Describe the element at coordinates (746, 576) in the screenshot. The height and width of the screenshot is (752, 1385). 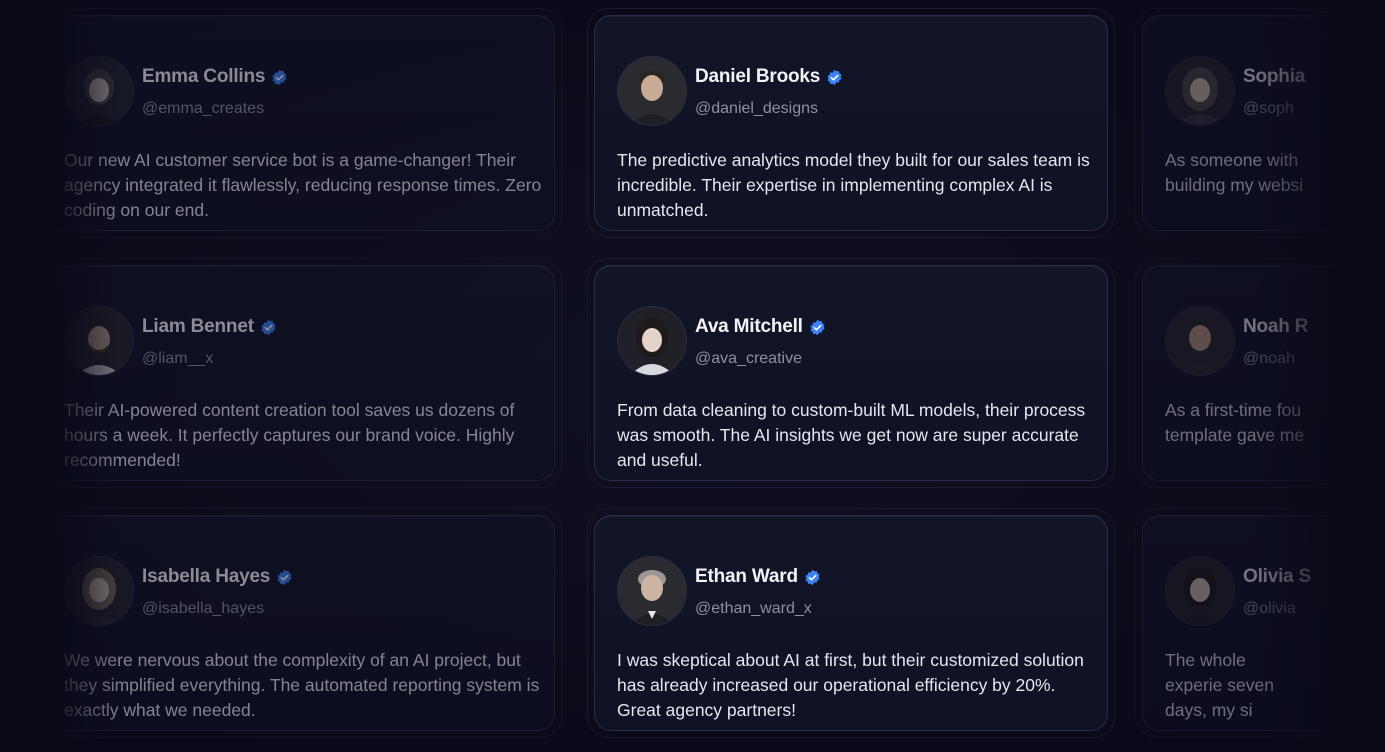
I see `author-name: Ethan Ward` at that location.